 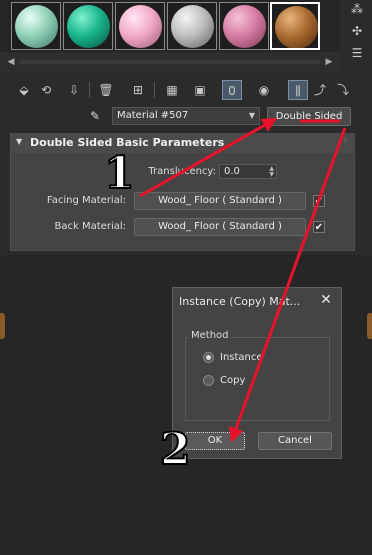 What do you see at coordinates (208, 158) in the screenshot?
I see `arrow-step1-to-button` at bounding box center [208, 158].